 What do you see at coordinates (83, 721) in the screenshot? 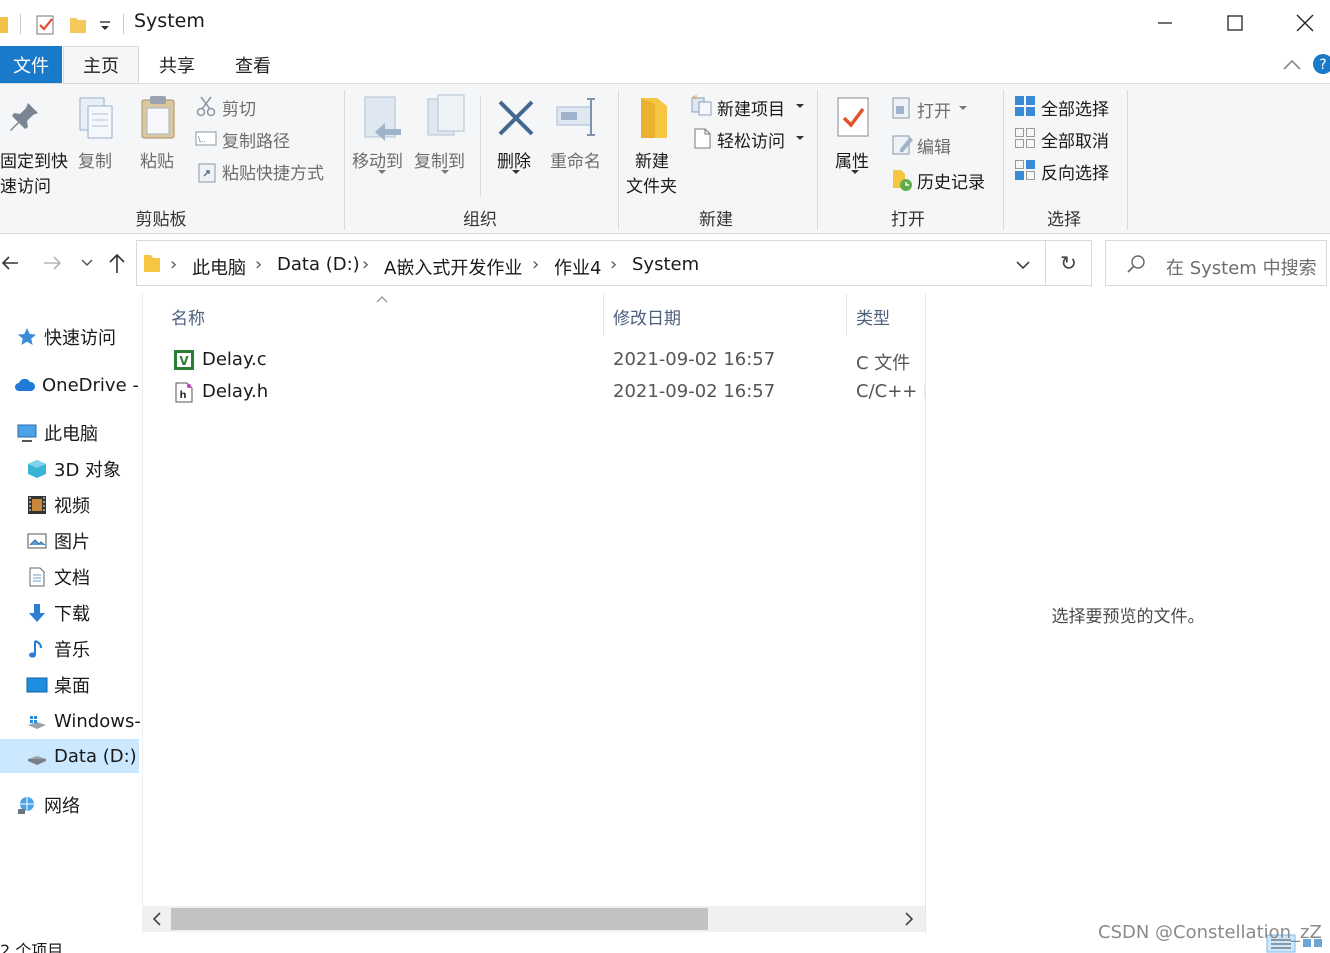
I see `nav-item-windows-drive: Windows-` at bounding box center [83, 721].